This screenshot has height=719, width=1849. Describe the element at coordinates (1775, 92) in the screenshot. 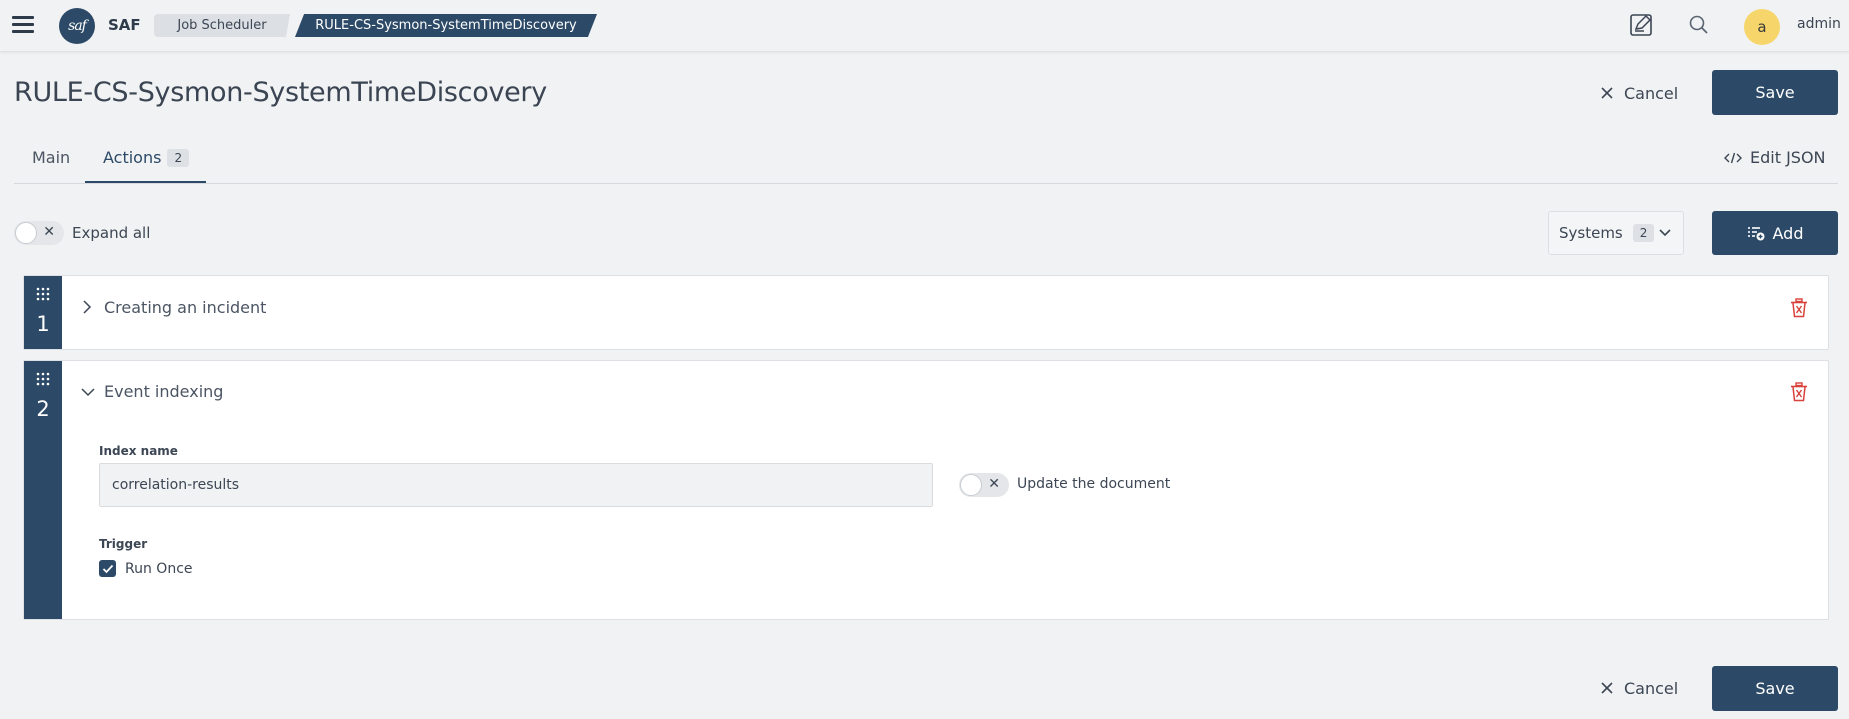

I see `save-button: Save` at that location.